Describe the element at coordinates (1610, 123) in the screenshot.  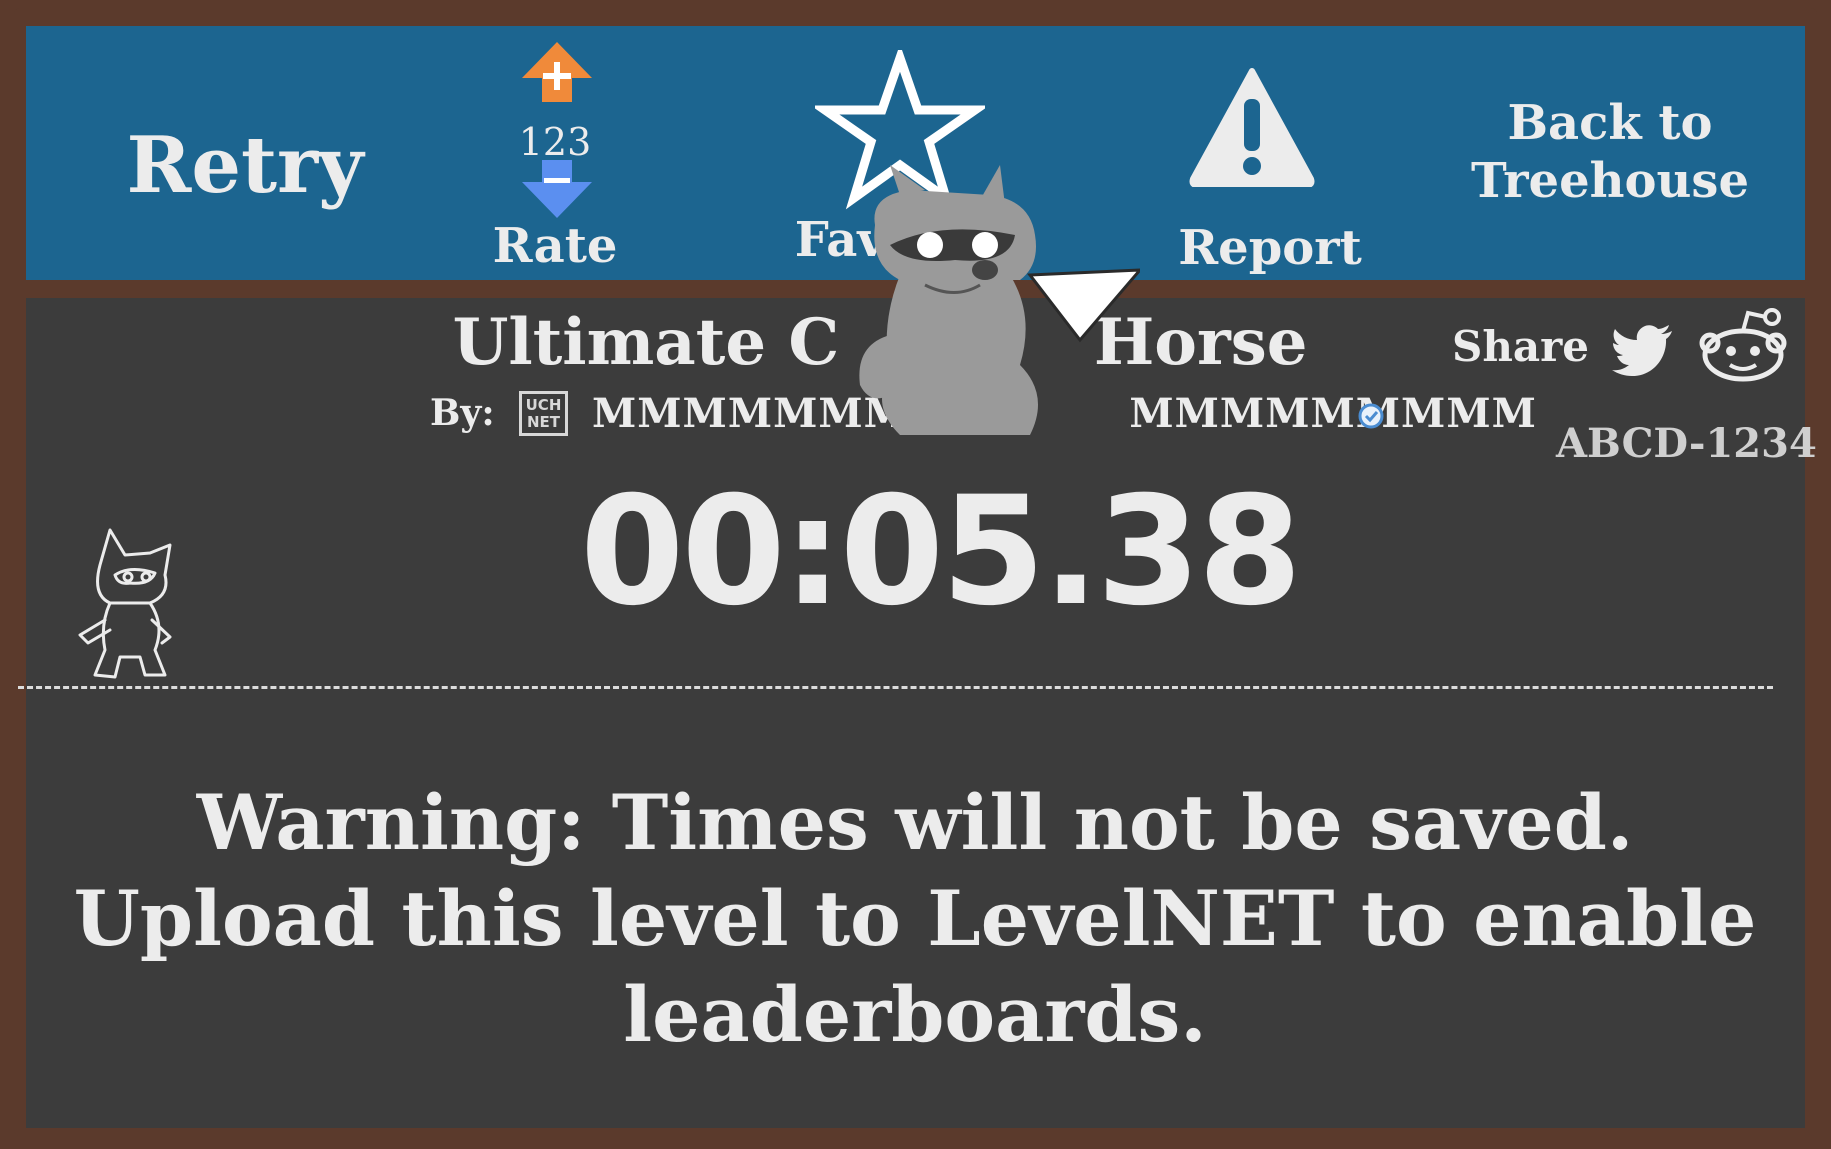
I see `back-label-line1: Back to` at that location.